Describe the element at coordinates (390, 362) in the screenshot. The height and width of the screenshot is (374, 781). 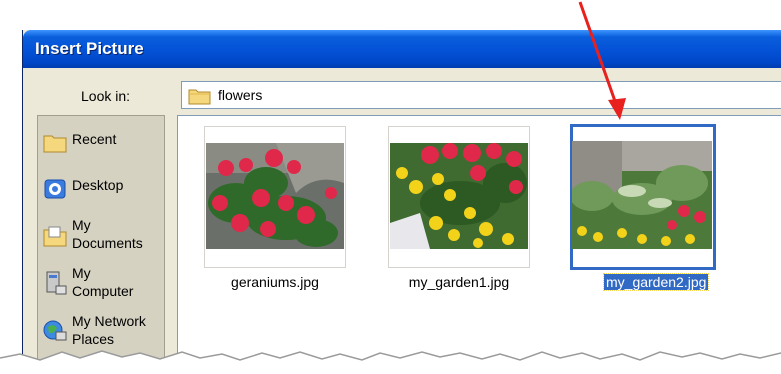
I see `torn-edge-decoration` at that location.